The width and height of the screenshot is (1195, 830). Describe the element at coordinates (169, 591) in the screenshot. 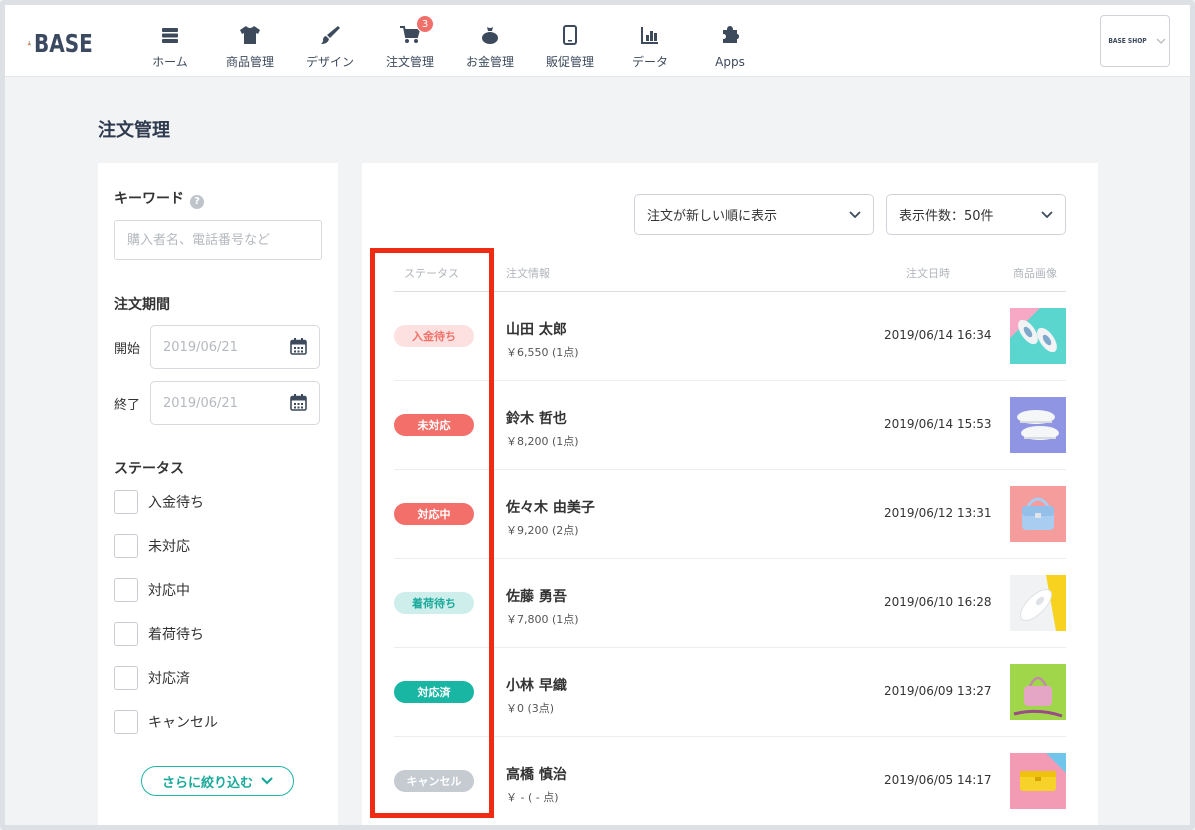

I see `checkbox-label: 対応中` at that location.